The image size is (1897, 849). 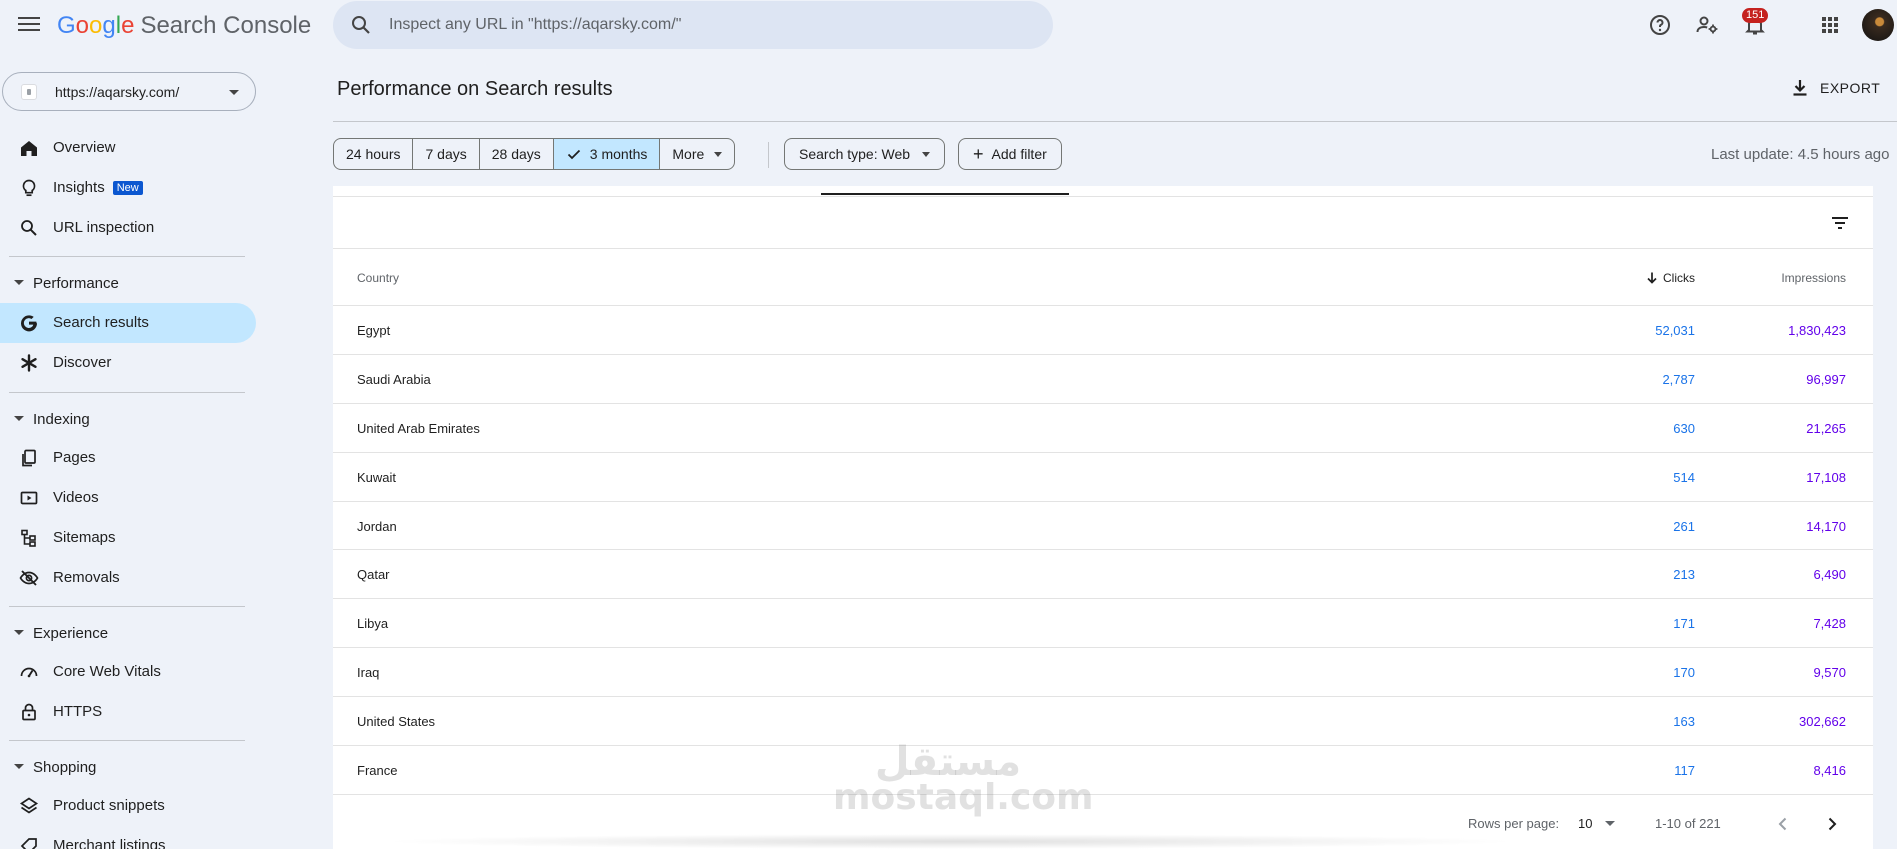 What do you see at coordinates (128, 538) in the screenshot?
I see `sidebar-item-sitemaps: Sitemaps` at bounding box center [128, 538].